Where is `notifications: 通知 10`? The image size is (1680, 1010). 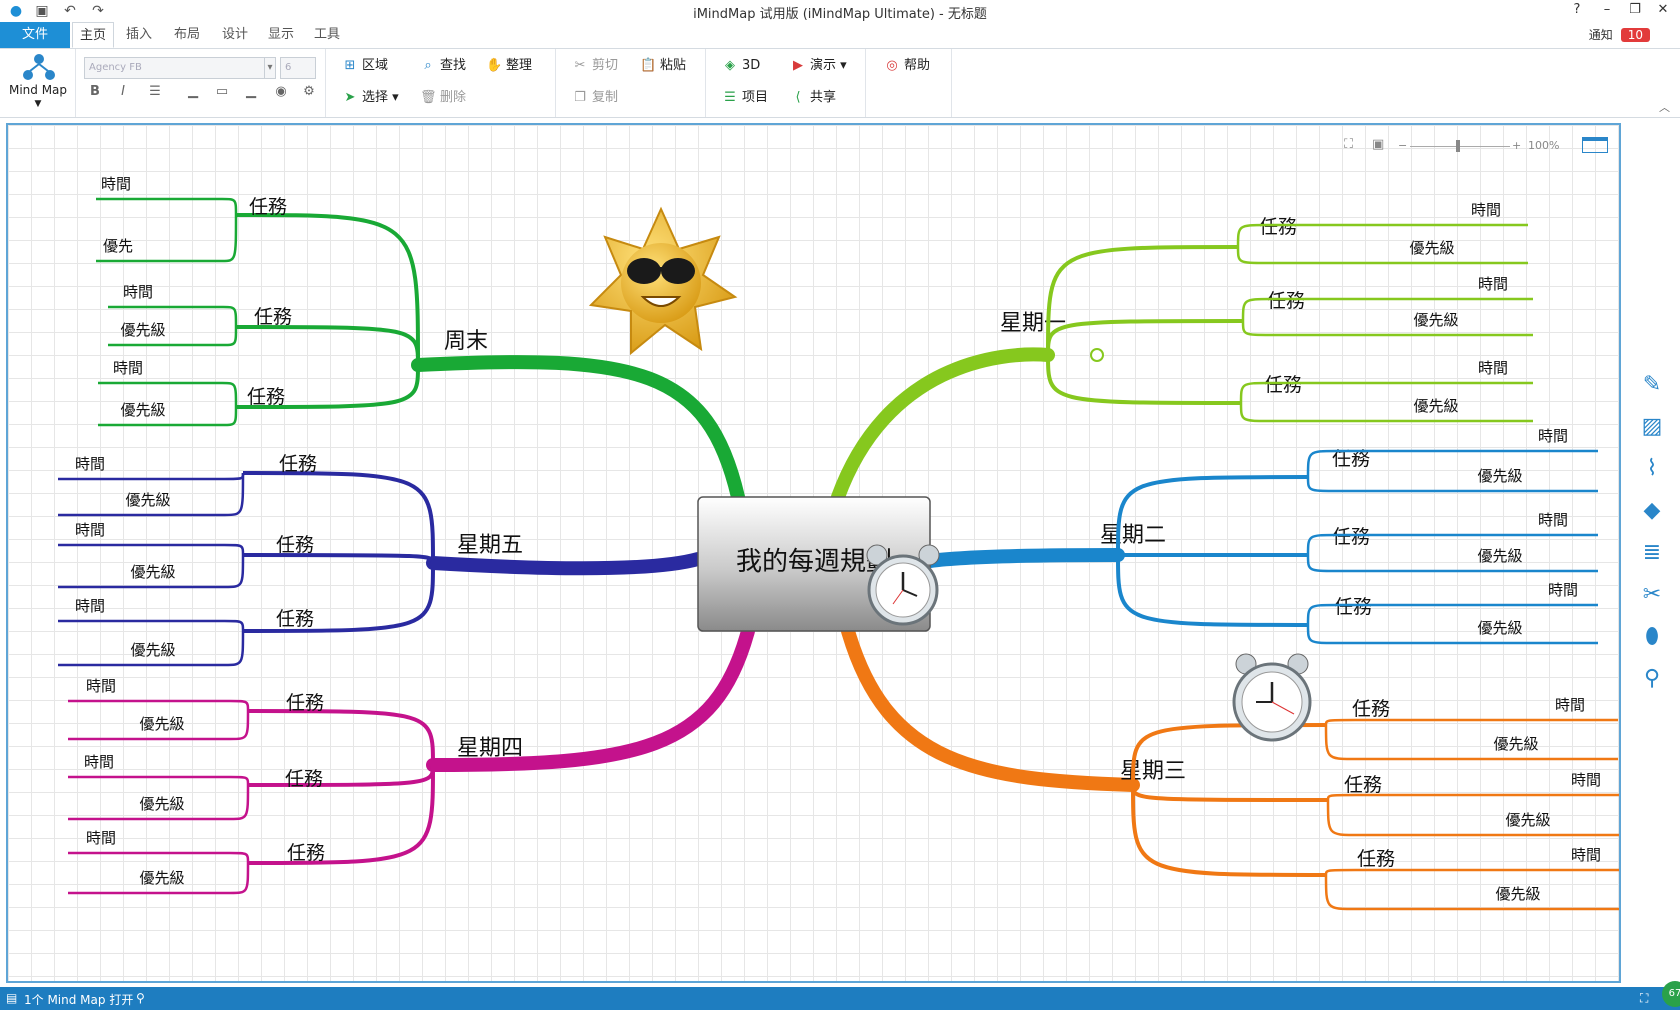 notifications: 通知 10 is located at coordinates (1619, 34).